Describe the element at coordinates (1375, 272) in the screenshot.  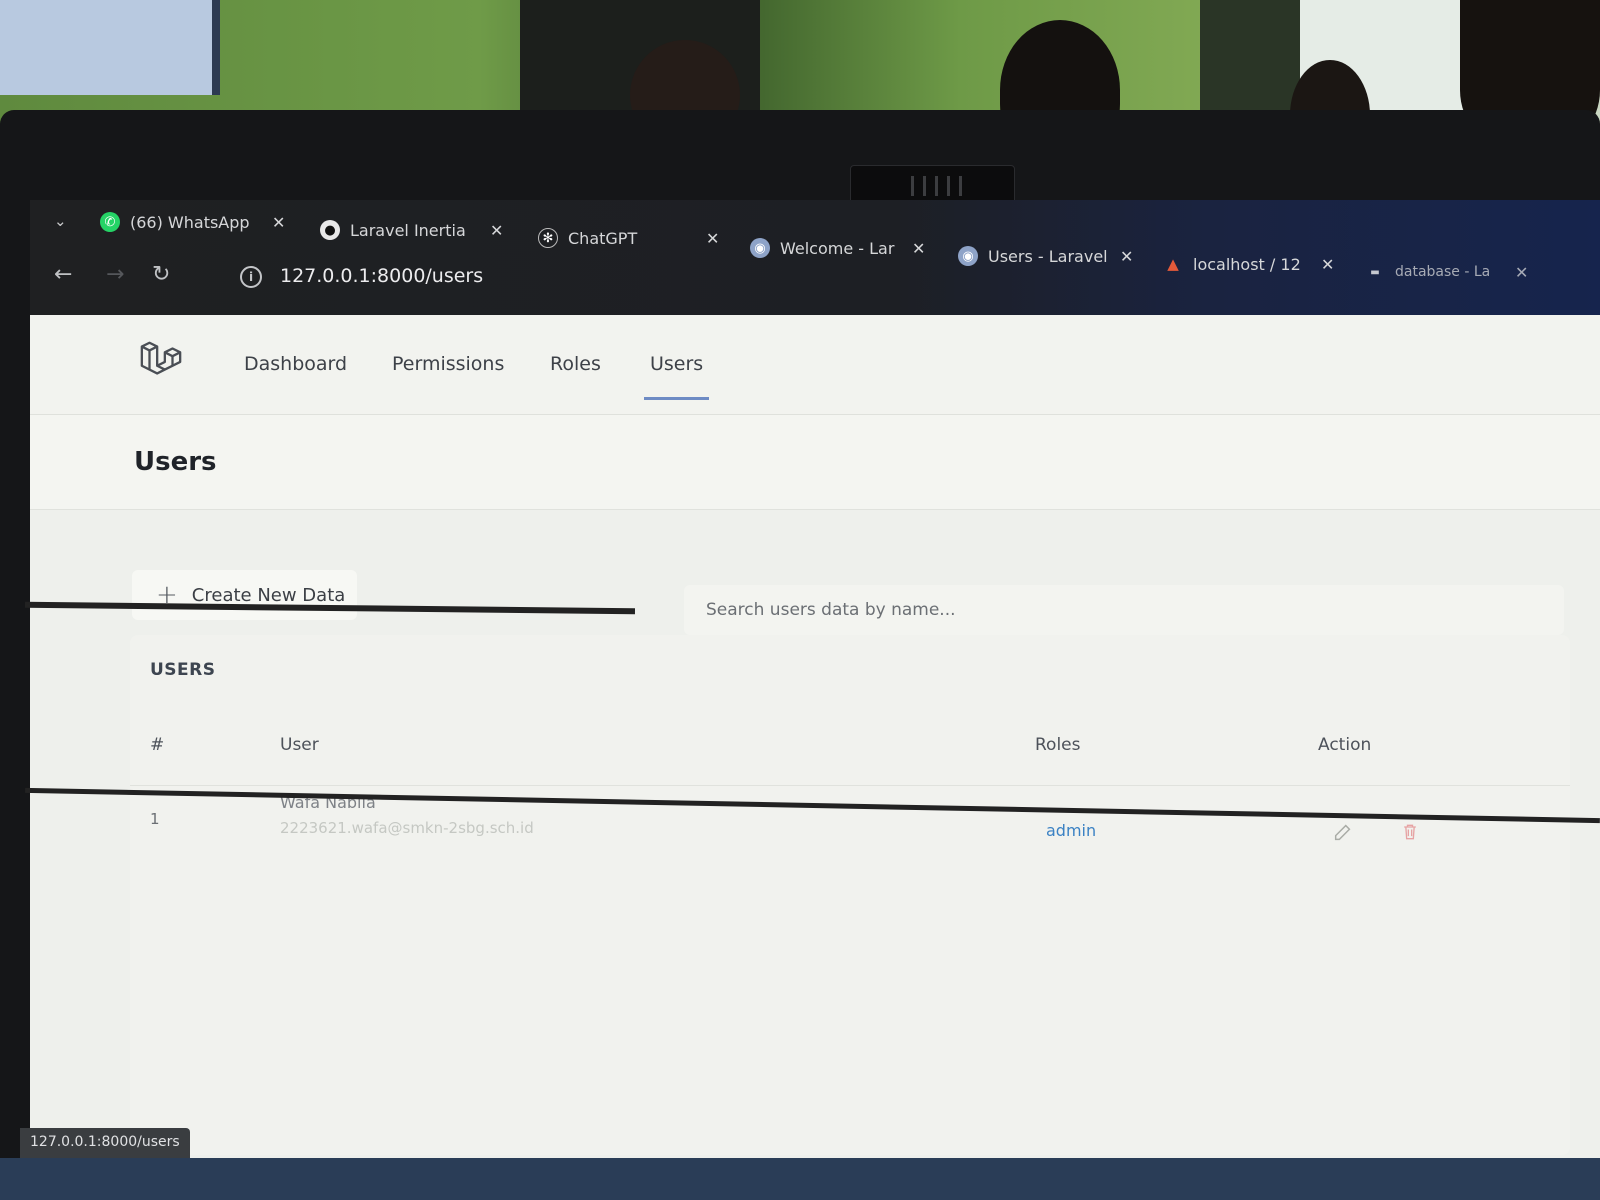
I see `database-icon: ▬` at that location.